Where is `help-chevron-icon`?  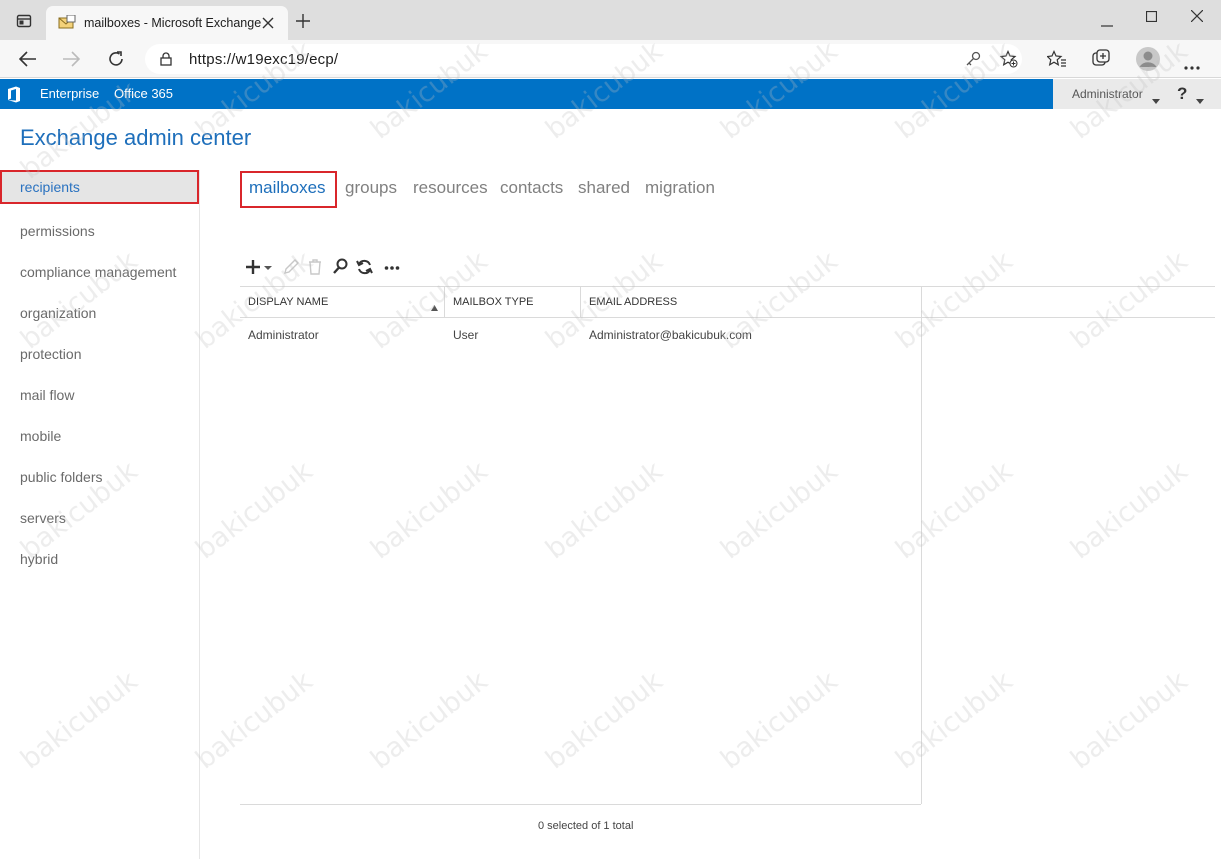
help-chevron-icon is located at coordinates (1200, 100).